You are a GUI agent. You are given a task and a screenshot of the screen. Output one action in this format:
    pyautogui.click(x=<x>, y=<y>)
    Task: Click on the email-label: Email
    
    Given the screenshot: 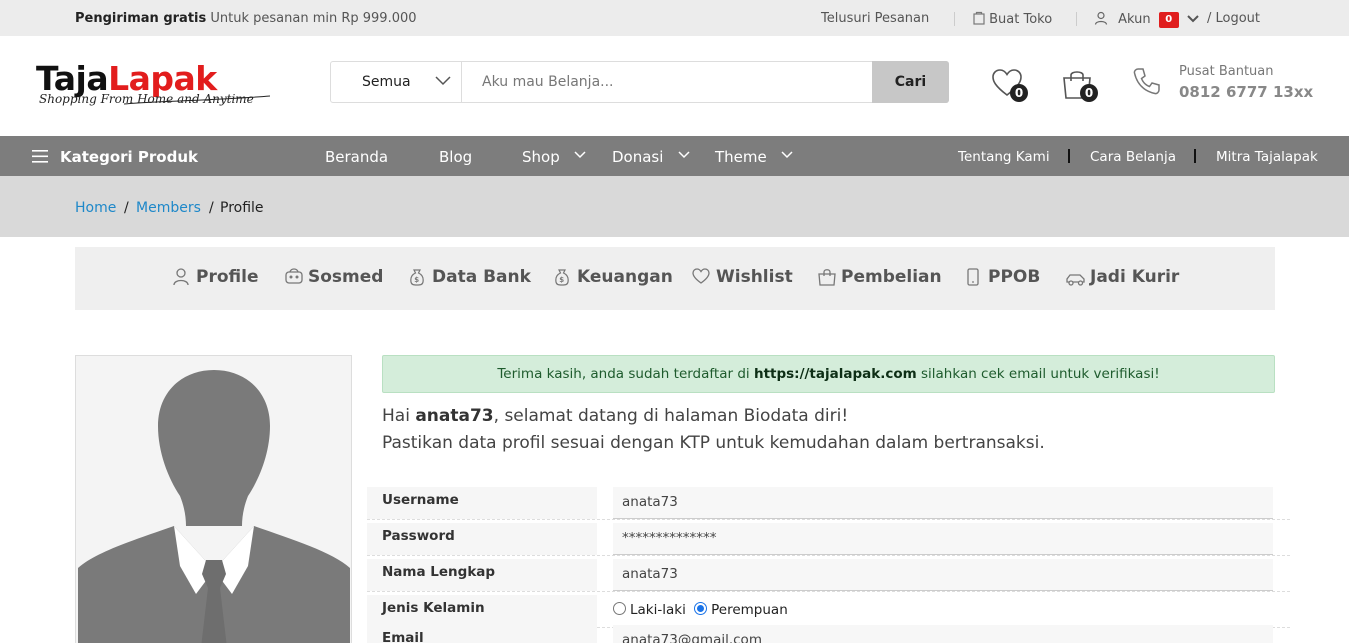 What is the action you would take?
    pyautogui.click(x=482, y=634)
    